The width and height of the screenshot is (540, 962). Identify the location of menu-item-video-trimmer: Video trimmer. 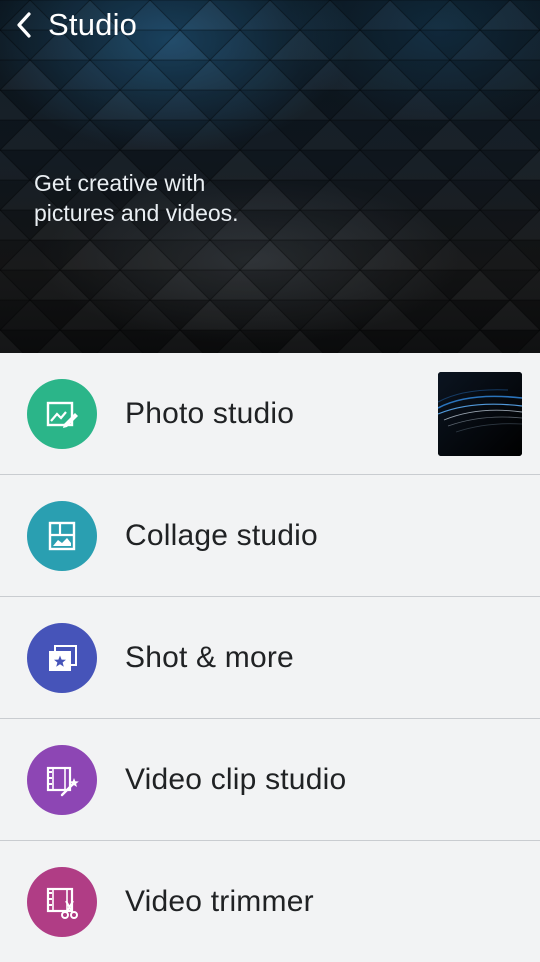
(270, 901).